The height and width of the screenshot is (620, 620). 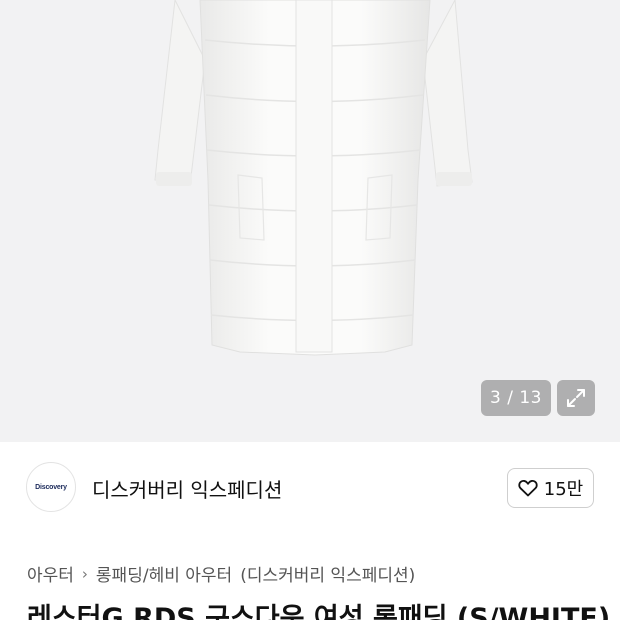 I want to click on brand-logo: Discovery, so click(x=51, y=487).